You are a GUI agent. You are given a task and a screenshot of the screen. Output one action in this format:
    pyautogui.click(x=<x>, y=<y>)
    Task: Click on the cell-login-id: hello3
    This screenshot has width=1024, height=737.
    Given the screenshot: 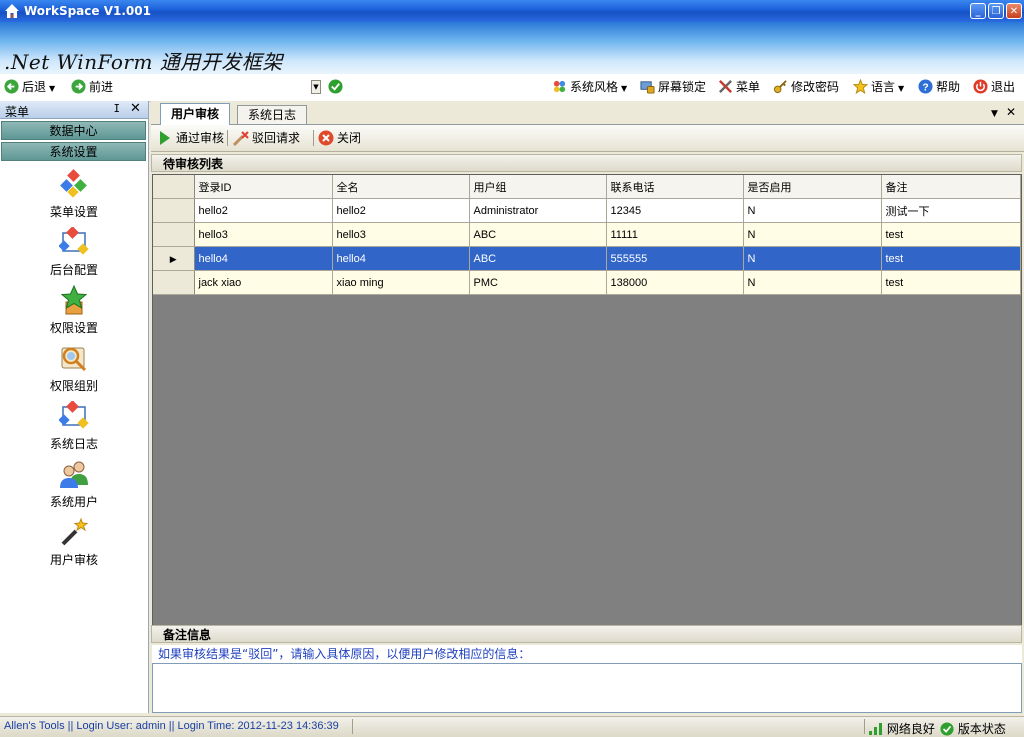 What is the action you would take?
    pyautogui.click(x=263, y=234)
    